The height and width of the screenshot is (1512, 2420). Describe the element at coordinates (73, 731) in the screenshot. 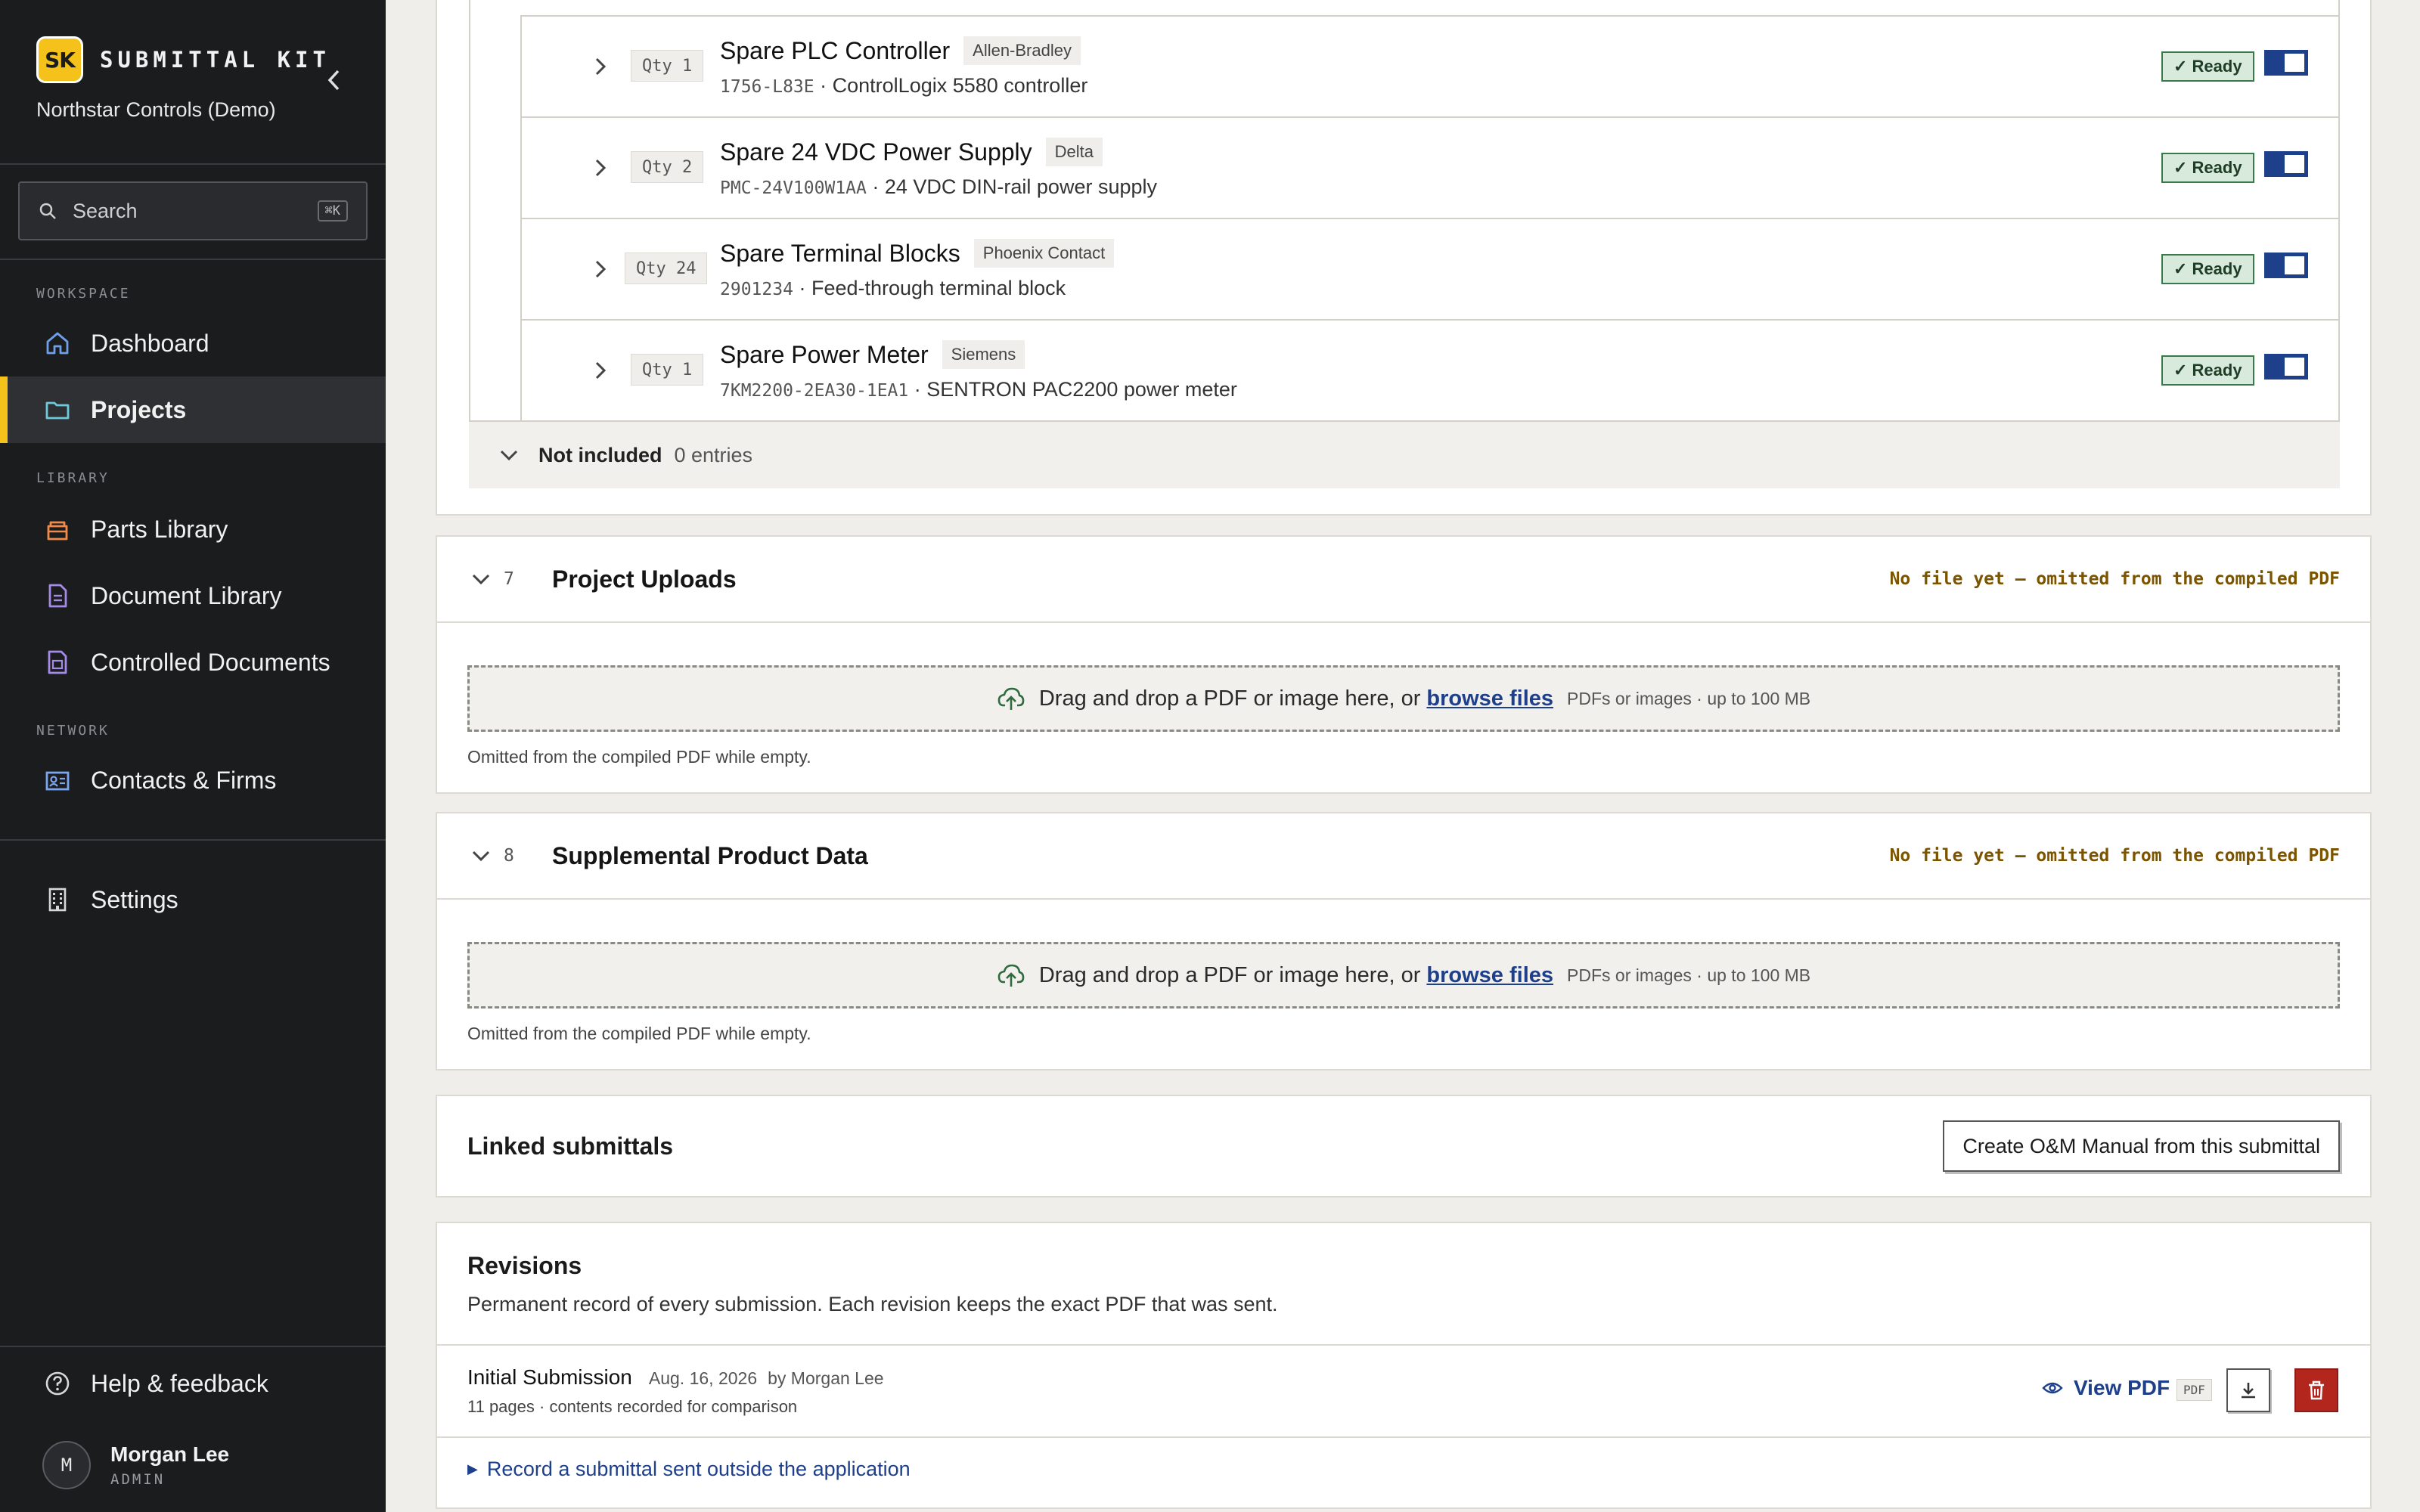

I see `section-label-network: NETWORK` at that location.